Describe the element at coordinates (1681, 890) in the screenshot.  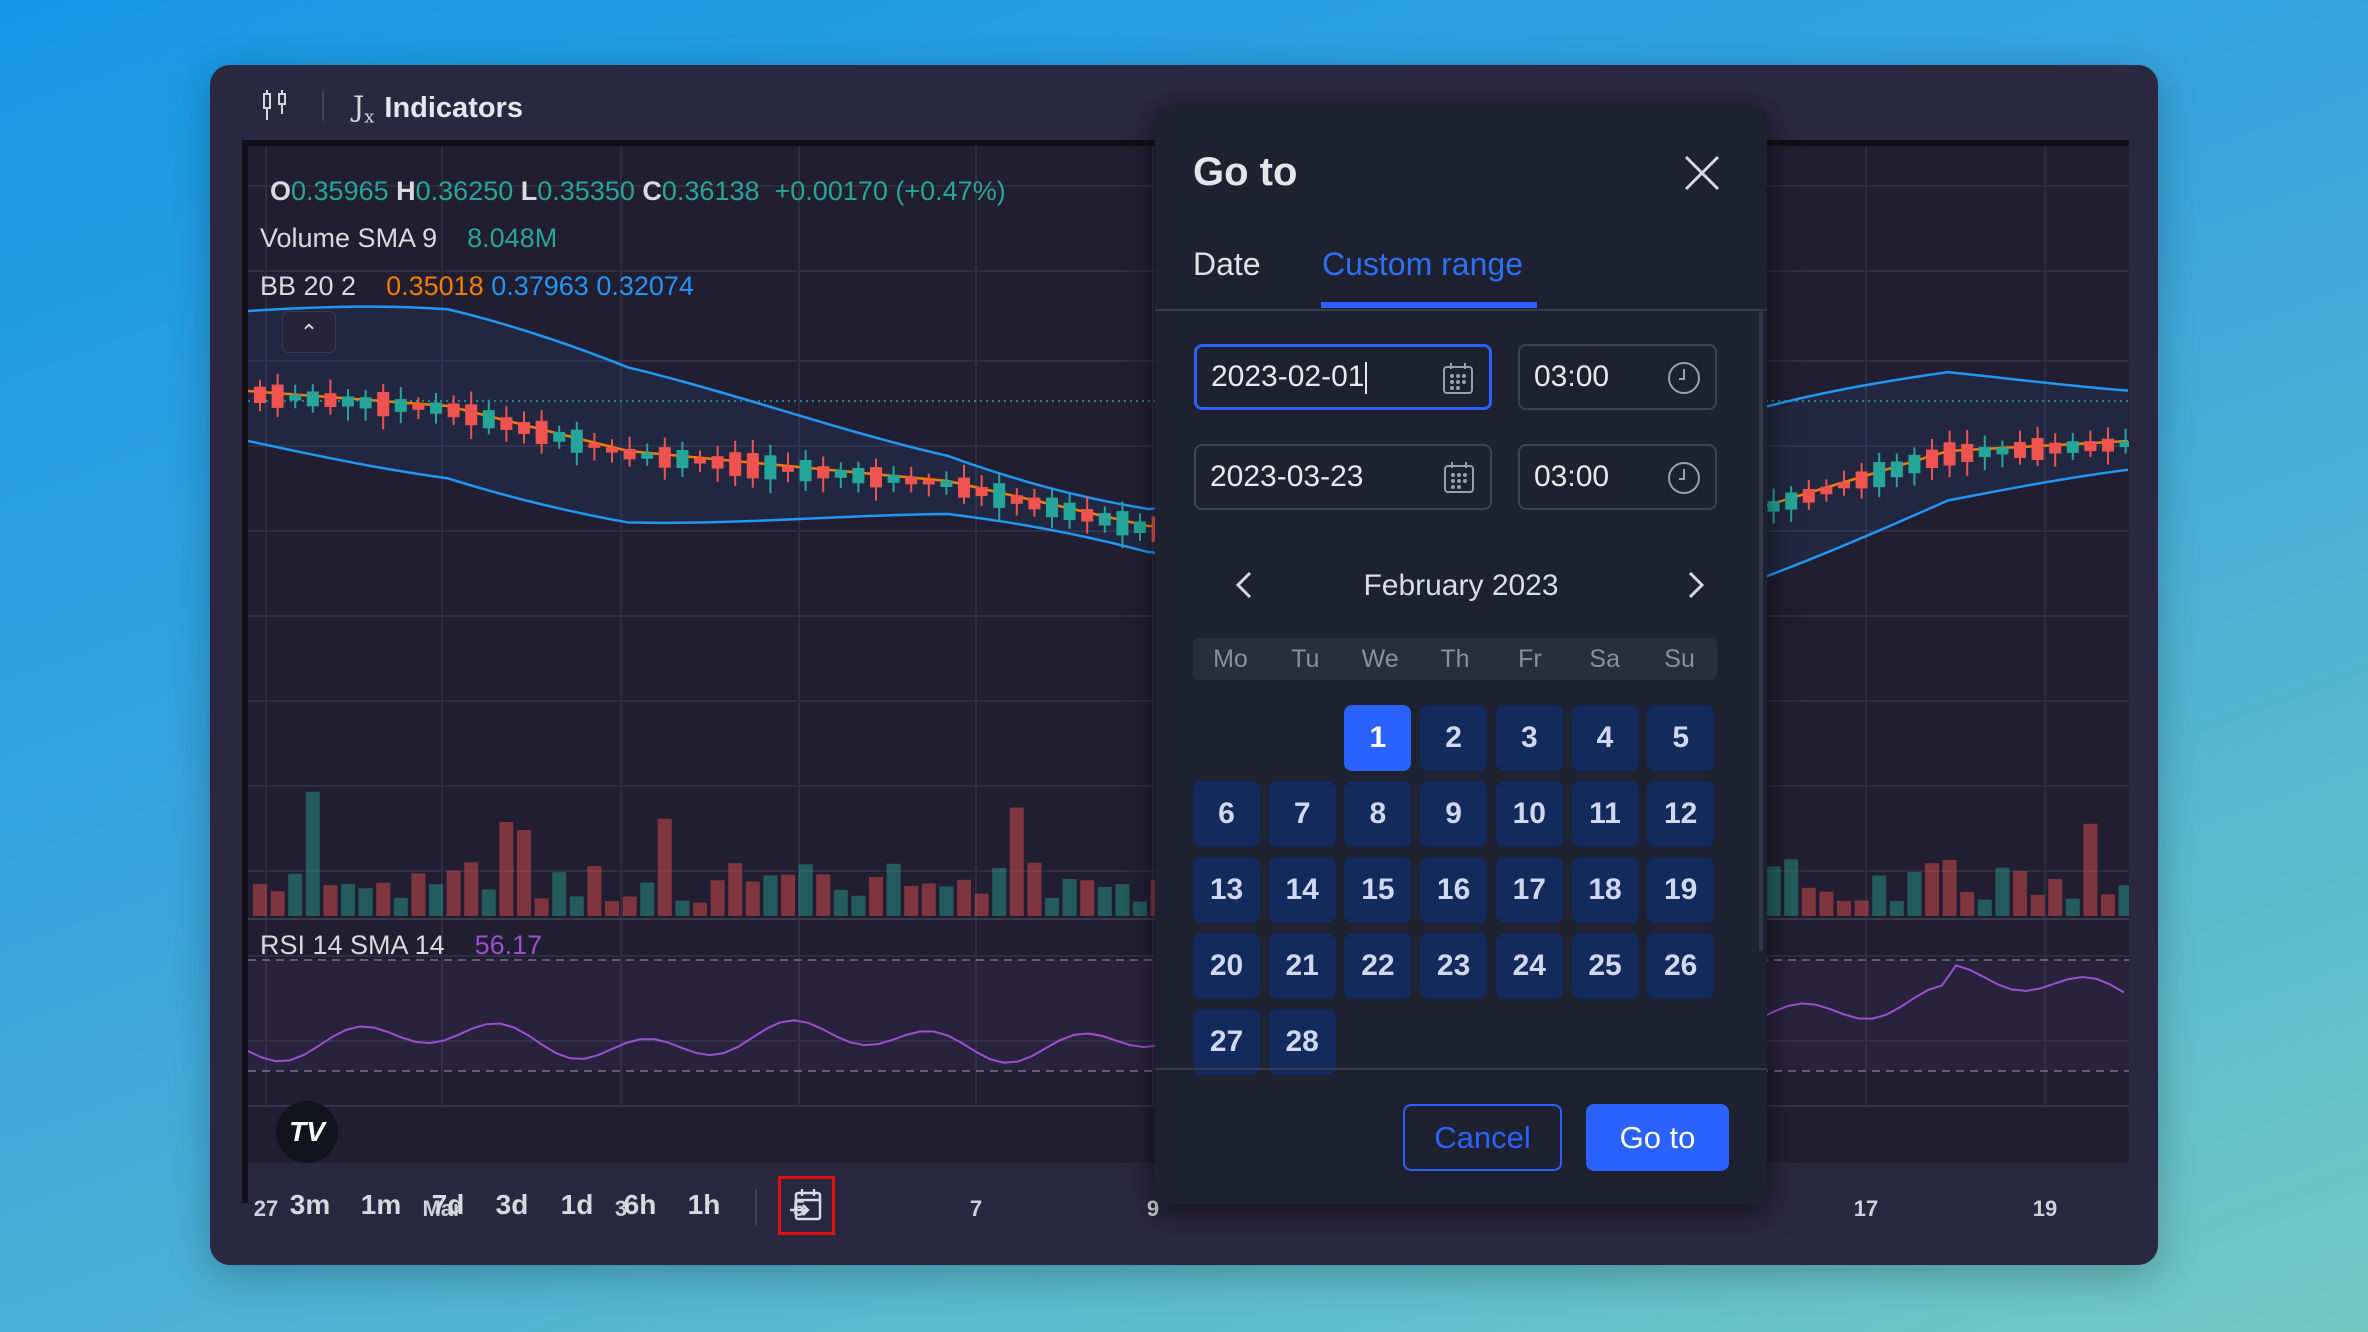
I see `calendar-day: 19` at that location.